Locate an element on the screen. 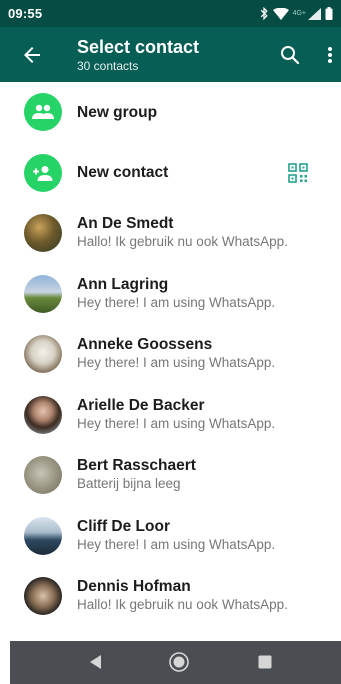 This screenshot has width=341, height=684. contact-name: Arielle De Backer is located at coordinates (141, 405).